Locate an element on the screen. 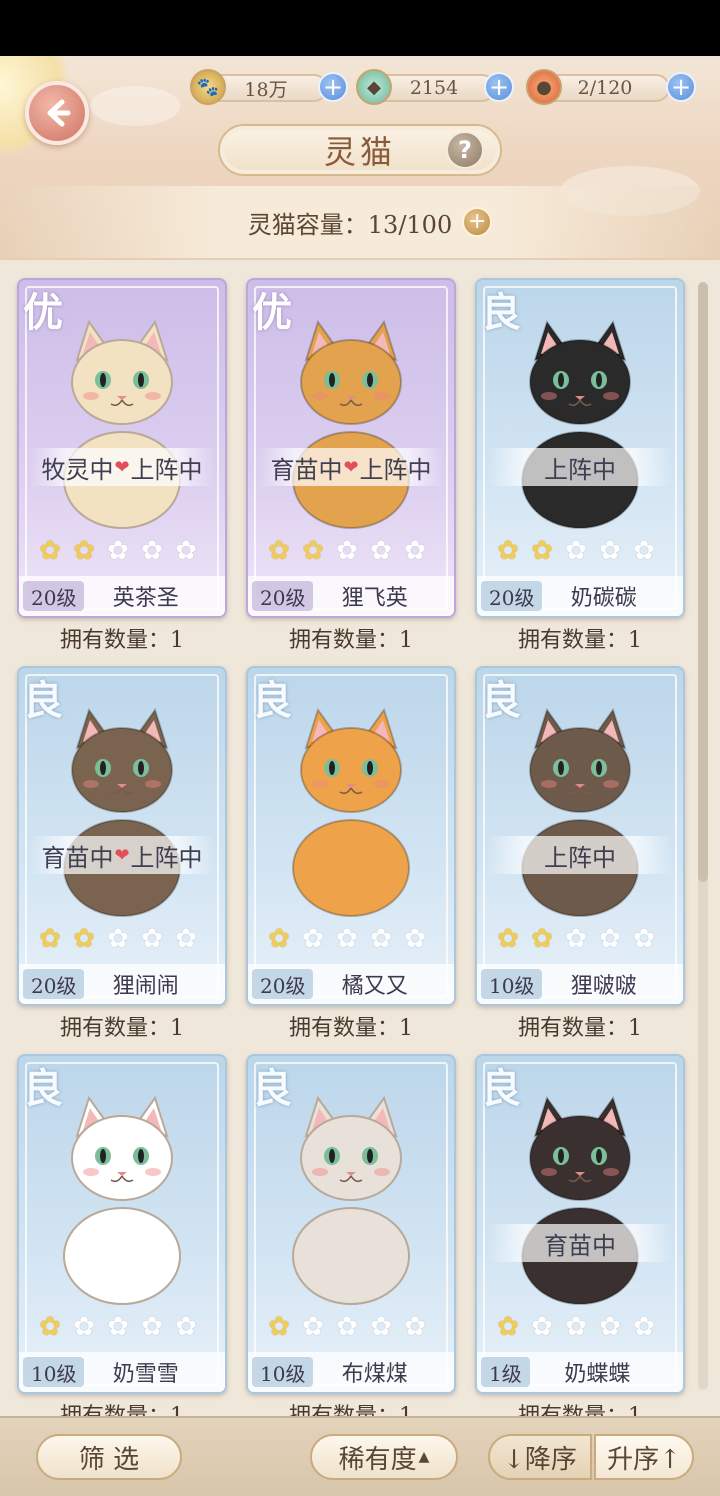  card-info-bar: 20级 英茶圣 is located at coordinates (122, 596).